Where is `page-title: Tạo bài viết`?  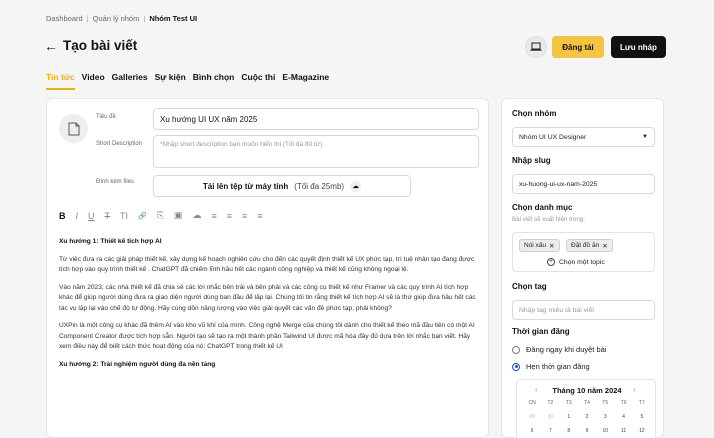 page-title: Tạo bài viết is located at coordinates (100, 45).